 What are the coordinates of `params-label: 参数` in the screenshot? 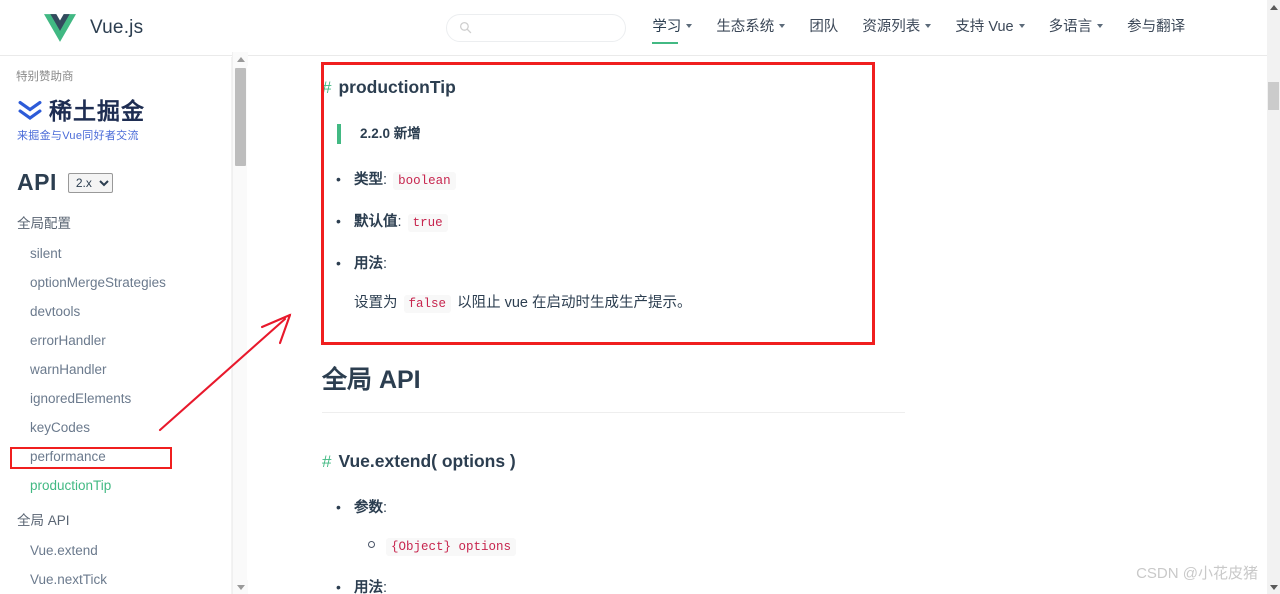 It's located at (368, 508).